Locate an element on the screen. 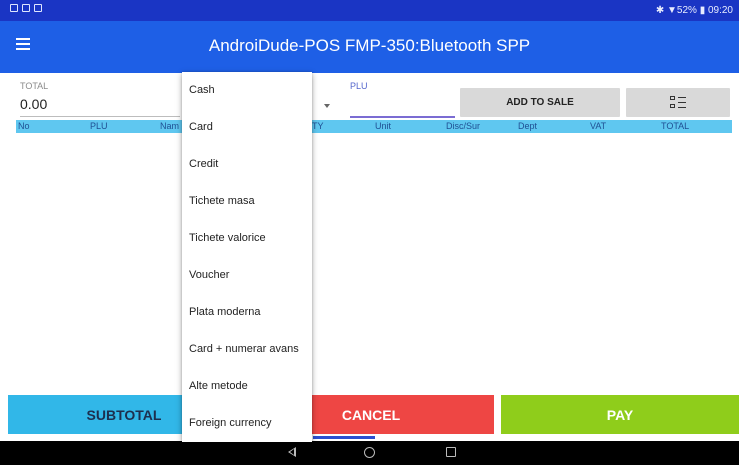 This screenshot has height=465, width=739. back-icon is located at coordinates (292, 452).